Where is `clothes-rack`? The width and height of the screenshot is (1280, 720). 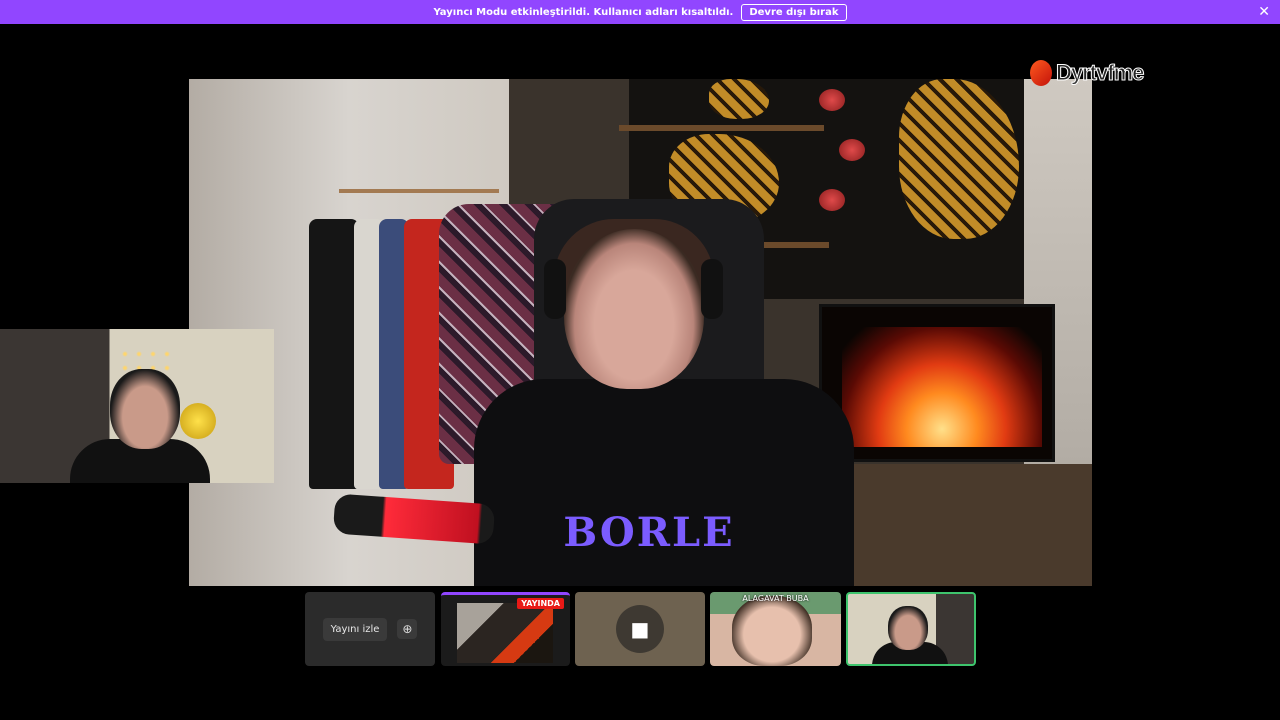
clothes-rack is located at coordinates (419, 191).